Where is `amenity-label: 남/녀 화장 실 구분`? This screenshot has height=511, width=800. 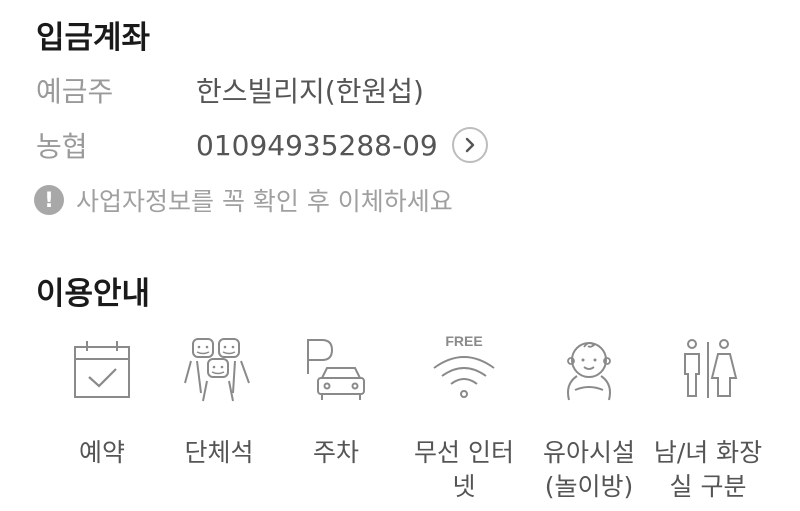
amenity-label: 남/녀 화장 실 구분 is located at coordinates (708, 469).